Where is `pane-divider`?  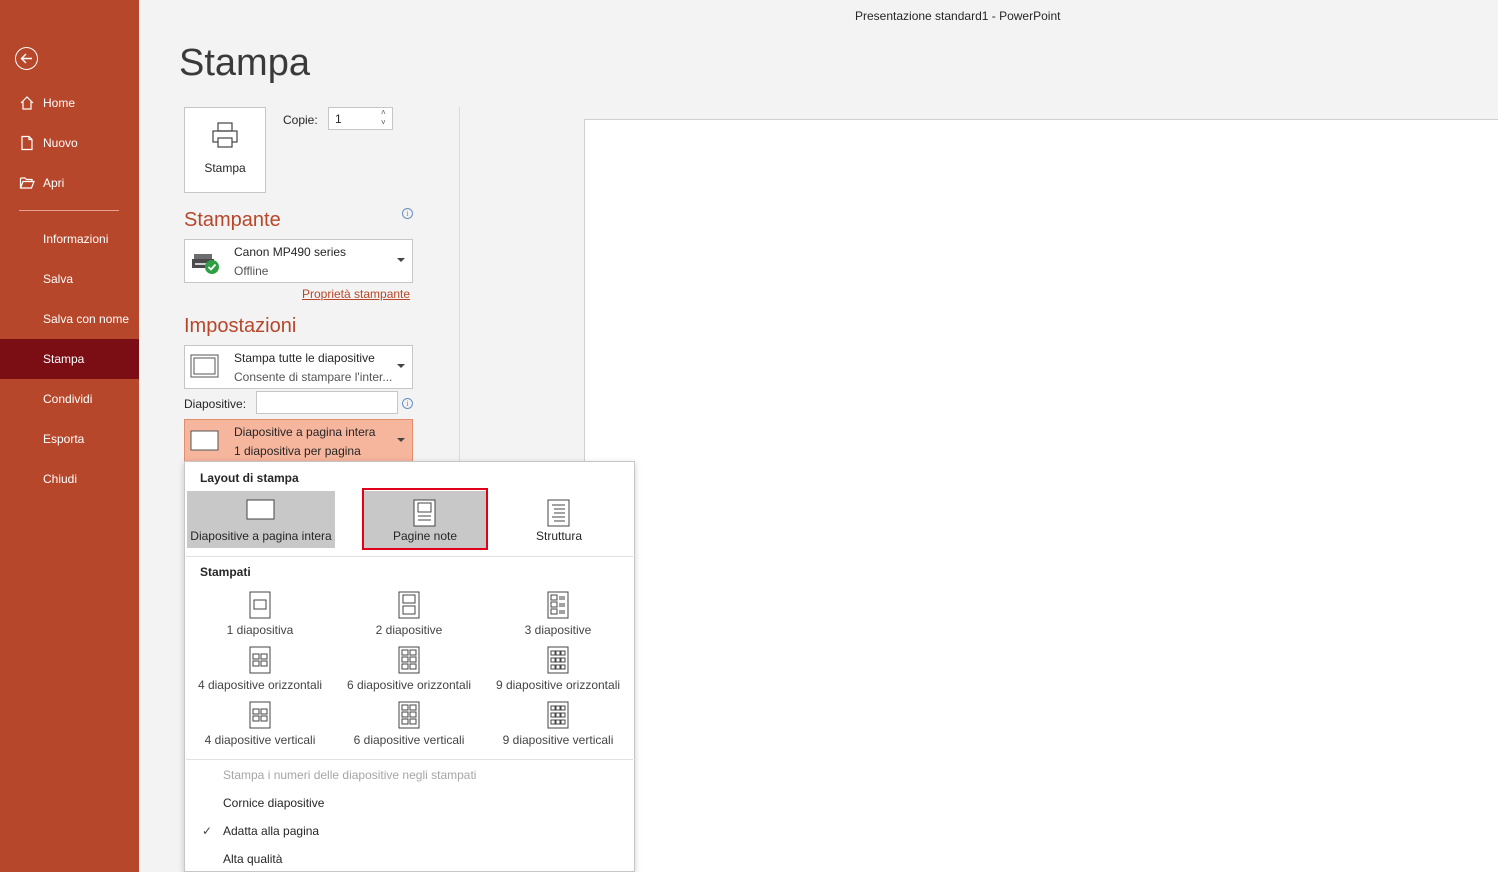 pane-divider is located at coordinates (459, 287).